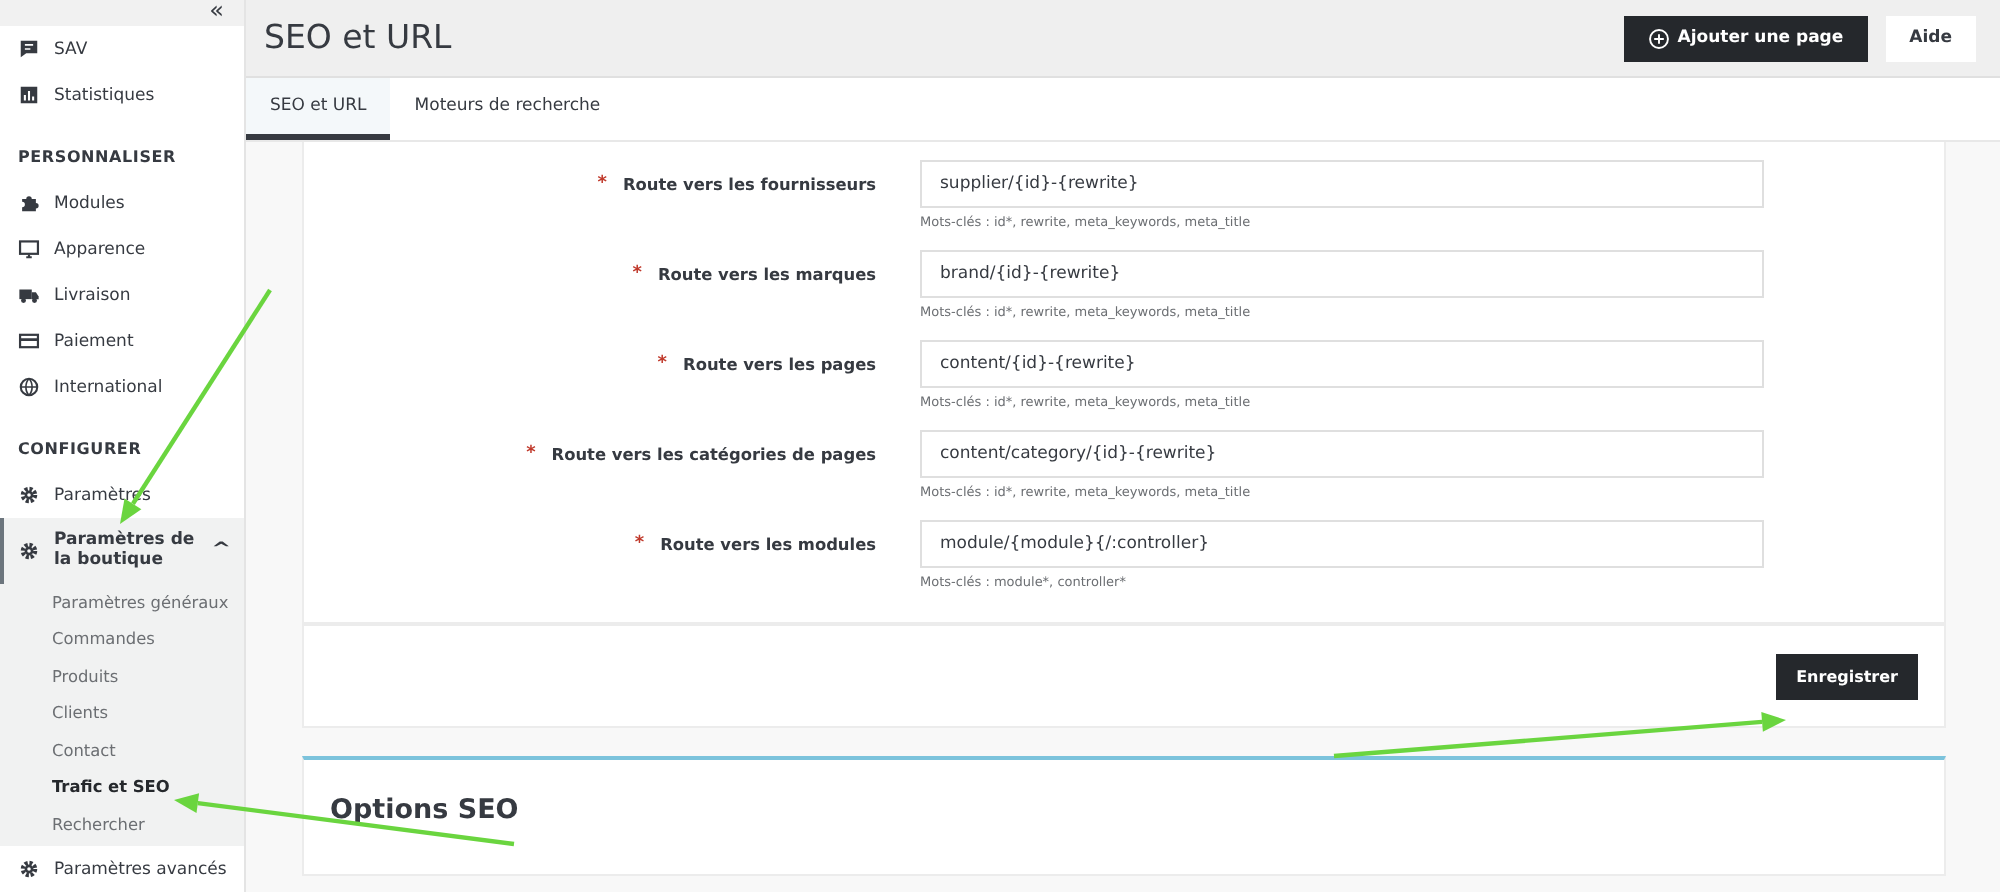  I want to click on submenu-item: Paramètres généraux, so click(122, 602).